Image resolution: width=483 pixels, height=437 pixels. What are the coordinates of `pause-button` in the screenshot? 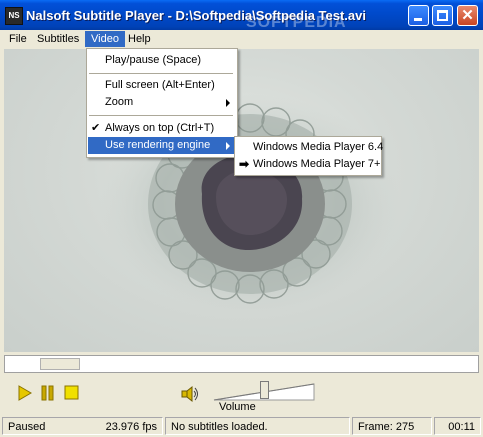 It's located at (48, 393).